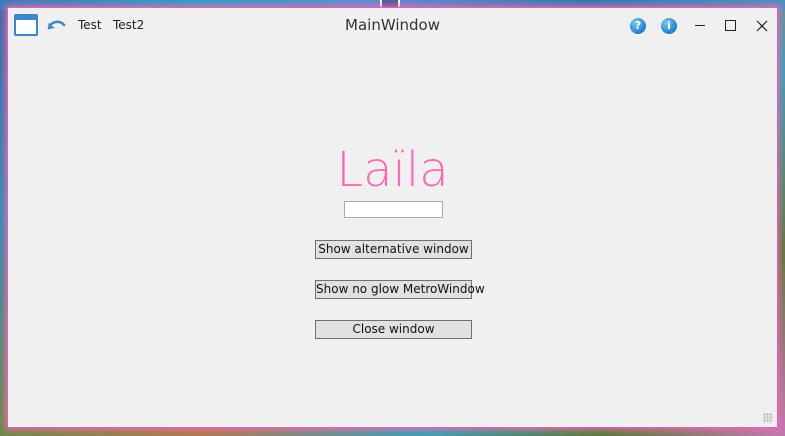 This screenshot has height=436, width=785. Describe the element at coordinates (400, 289) in the screenshot. I see `show-no-glow-window-button: Show no glow MetroWindow` at that location.